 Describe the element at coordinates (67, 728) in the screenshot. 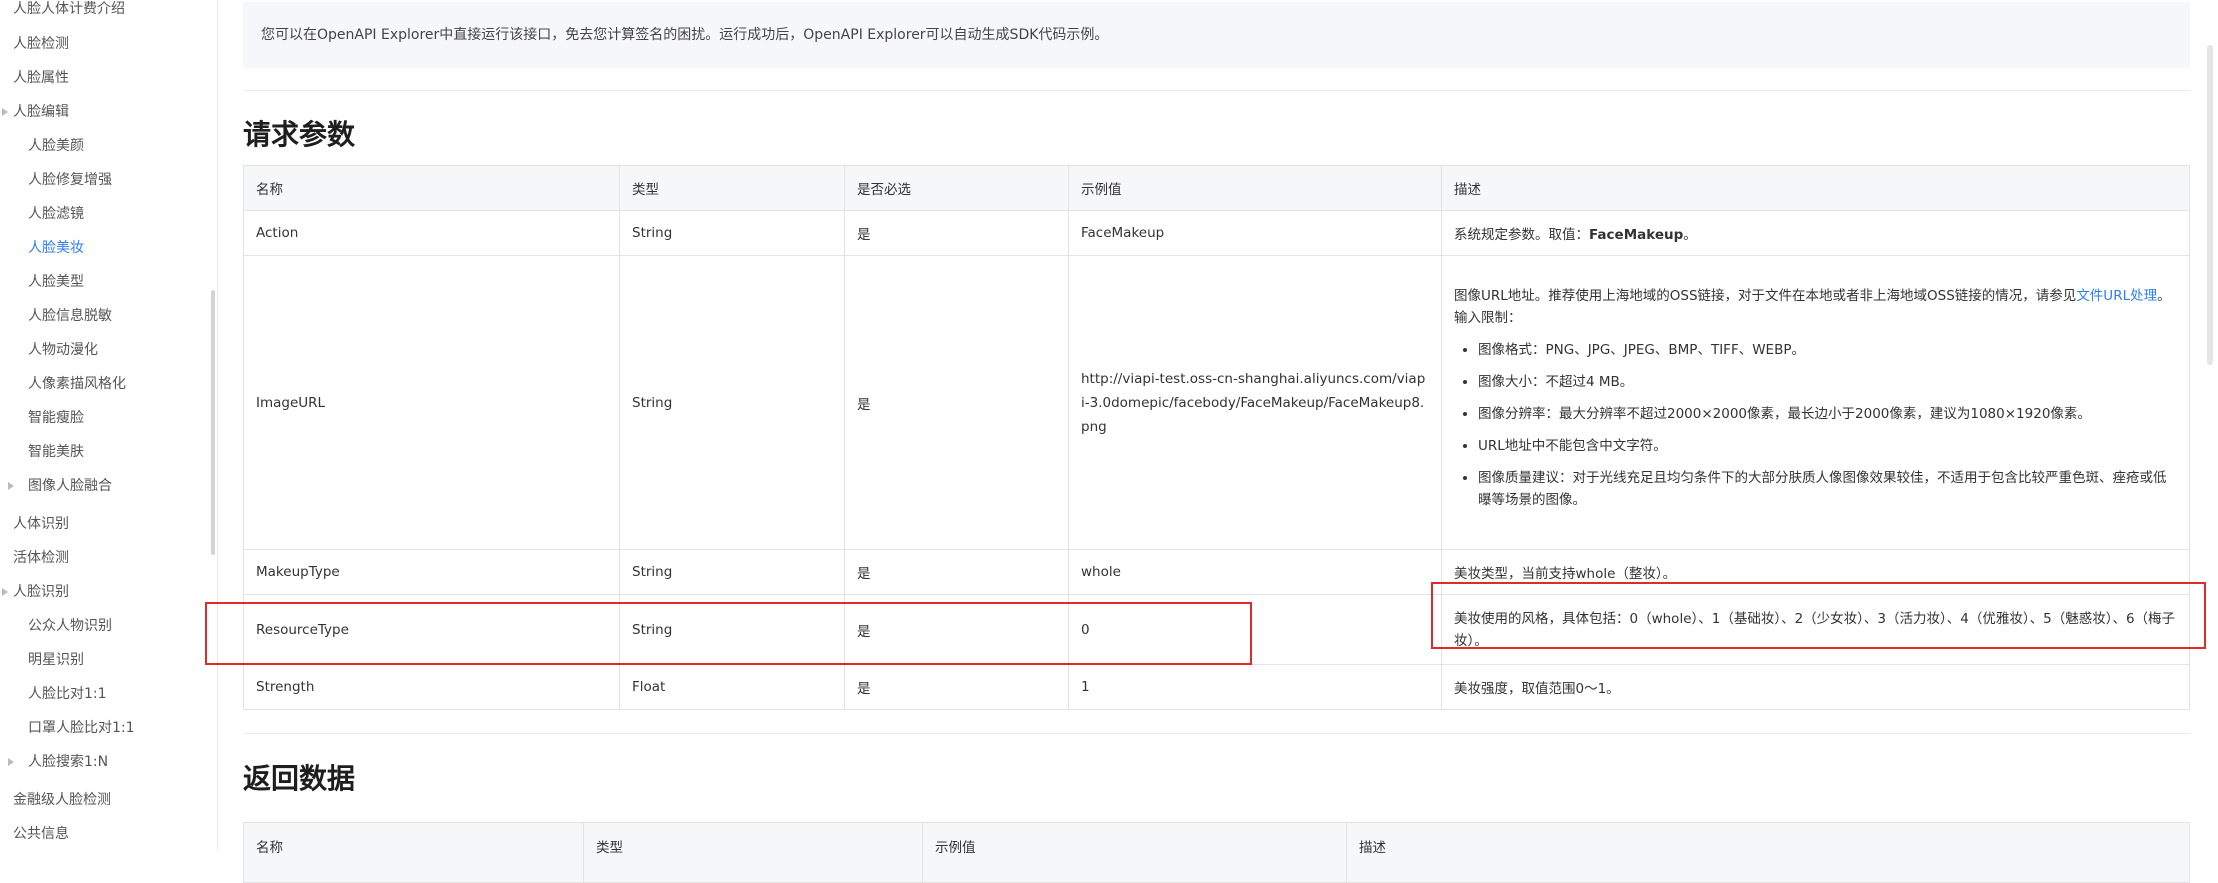

I see `sidebar-item-mask-compare: 口罩人脸比对1:1` at that location.